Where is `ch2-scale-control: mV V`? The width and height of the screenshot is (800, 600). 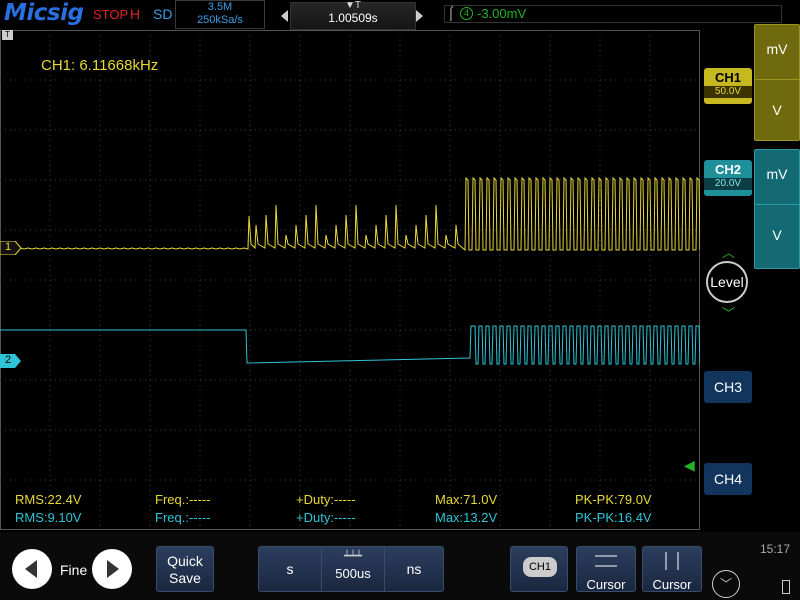 ch2-scale-control: mV V is located at coordinates (777, 209).